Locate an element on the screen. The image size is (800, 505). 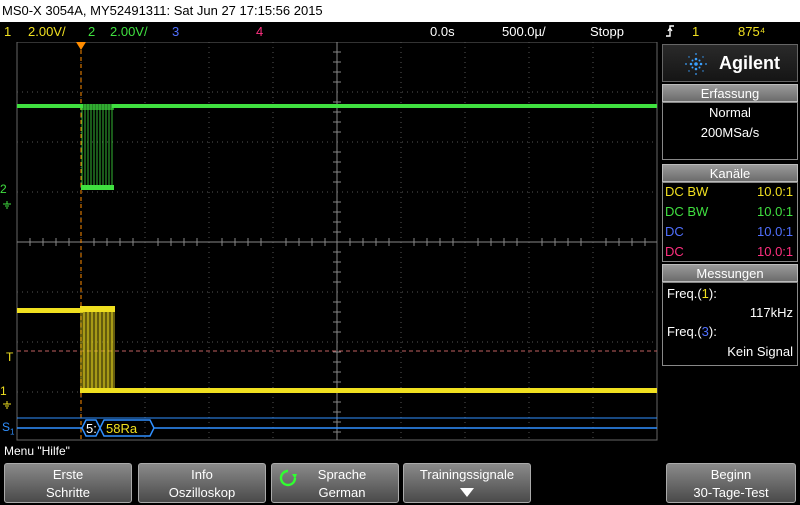
ch4-coupling: DC is located at coordinates (674, 251).